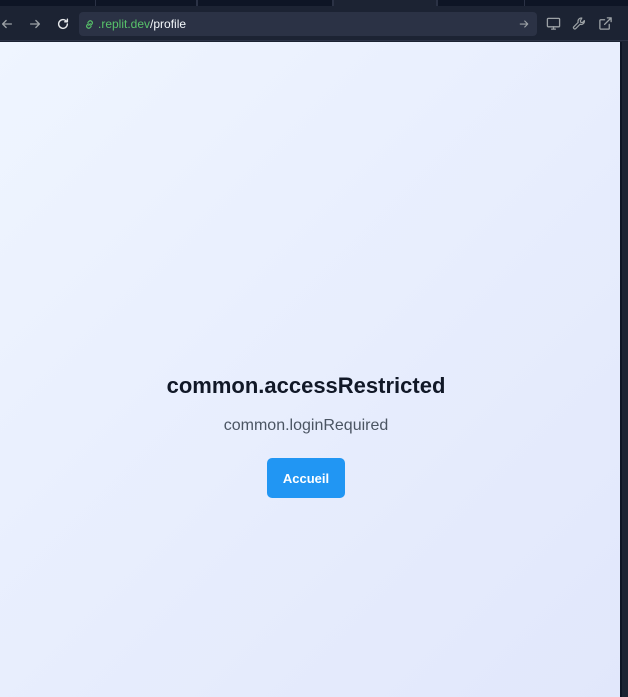 The image size is (628, 697). What do you see at coordinates (306, 478) in the screenshot?
I see `home-button: Accueil` at bounding box center [306, 478].